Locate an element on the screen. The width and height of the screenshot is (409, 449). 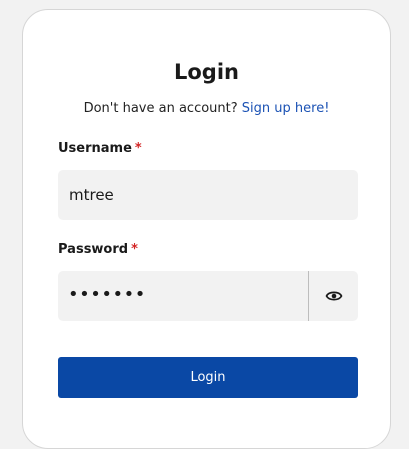
signup-prompt: Don't have an account? Sign up here! is located at coordinates (206, 108).